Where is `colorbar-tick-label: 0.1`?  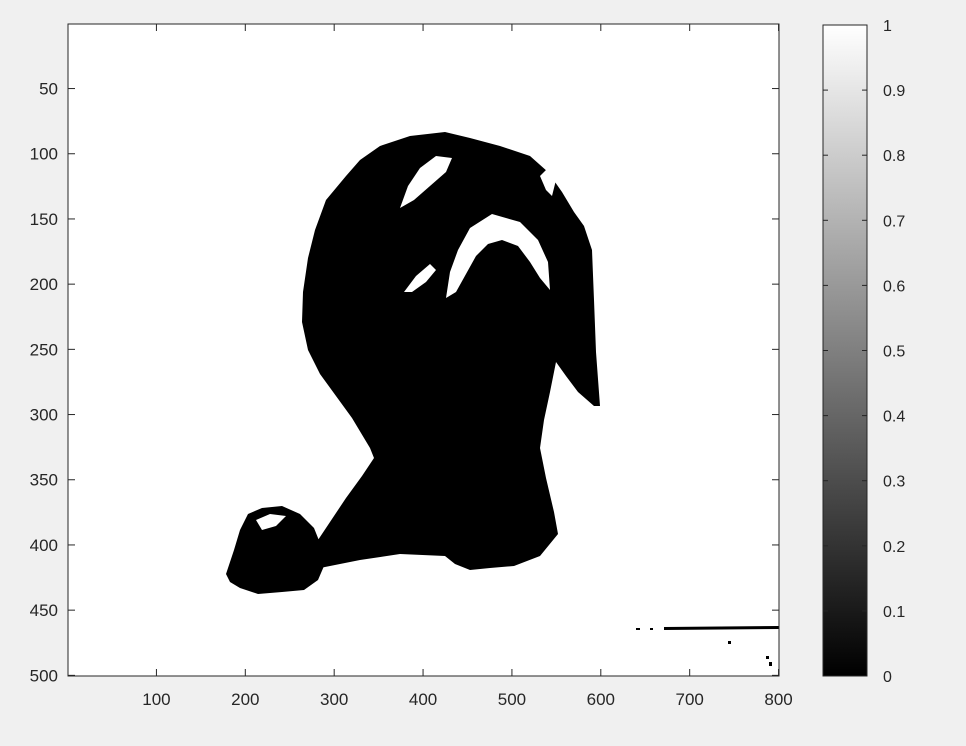 colorbar-tick-label: 0.1 is located at coordinates (894, 612).